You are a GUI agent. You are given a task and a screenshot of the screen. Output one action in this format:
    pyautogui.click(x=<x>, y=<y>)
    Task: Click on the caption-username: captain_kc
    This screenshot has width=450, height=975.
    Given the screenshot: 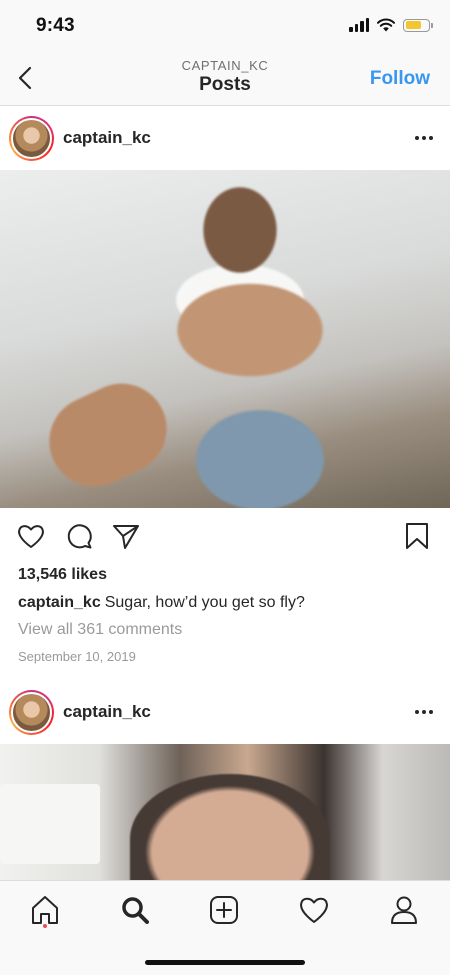 What is the action you would take?
    pyautogui.click(x=59, y=602)
    